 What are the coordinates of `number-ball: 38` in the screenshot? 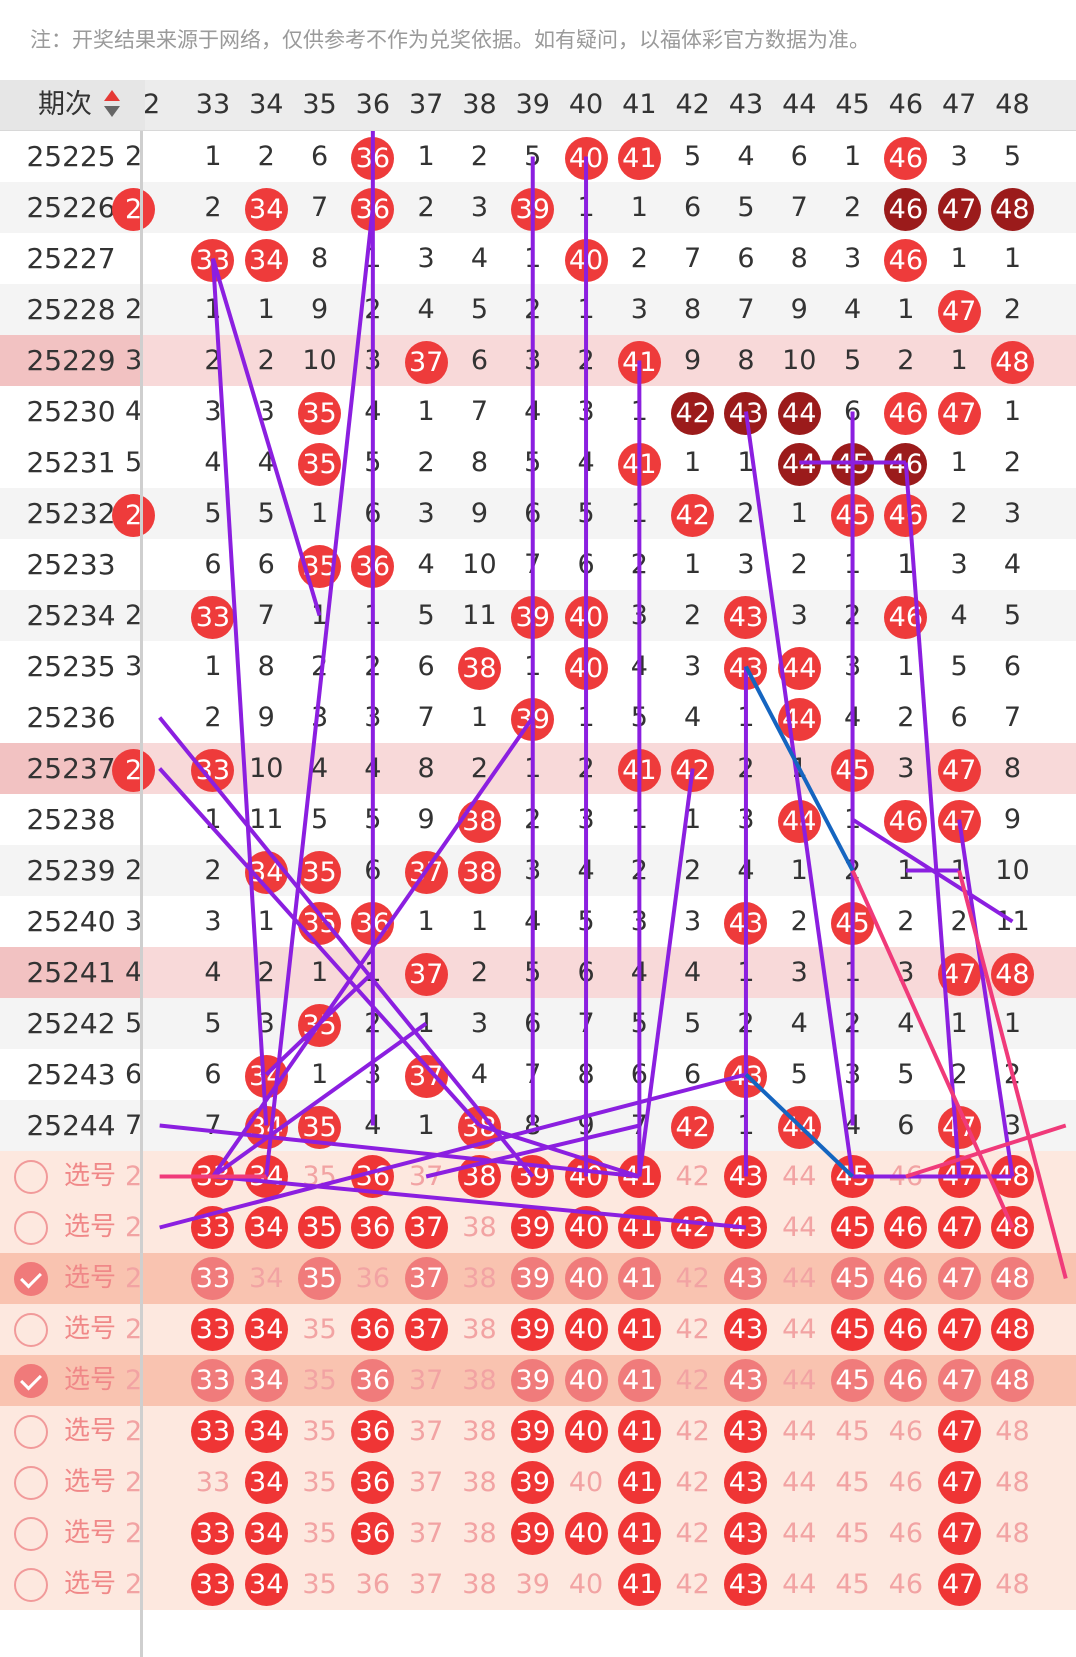 It's located at (479, 1176).